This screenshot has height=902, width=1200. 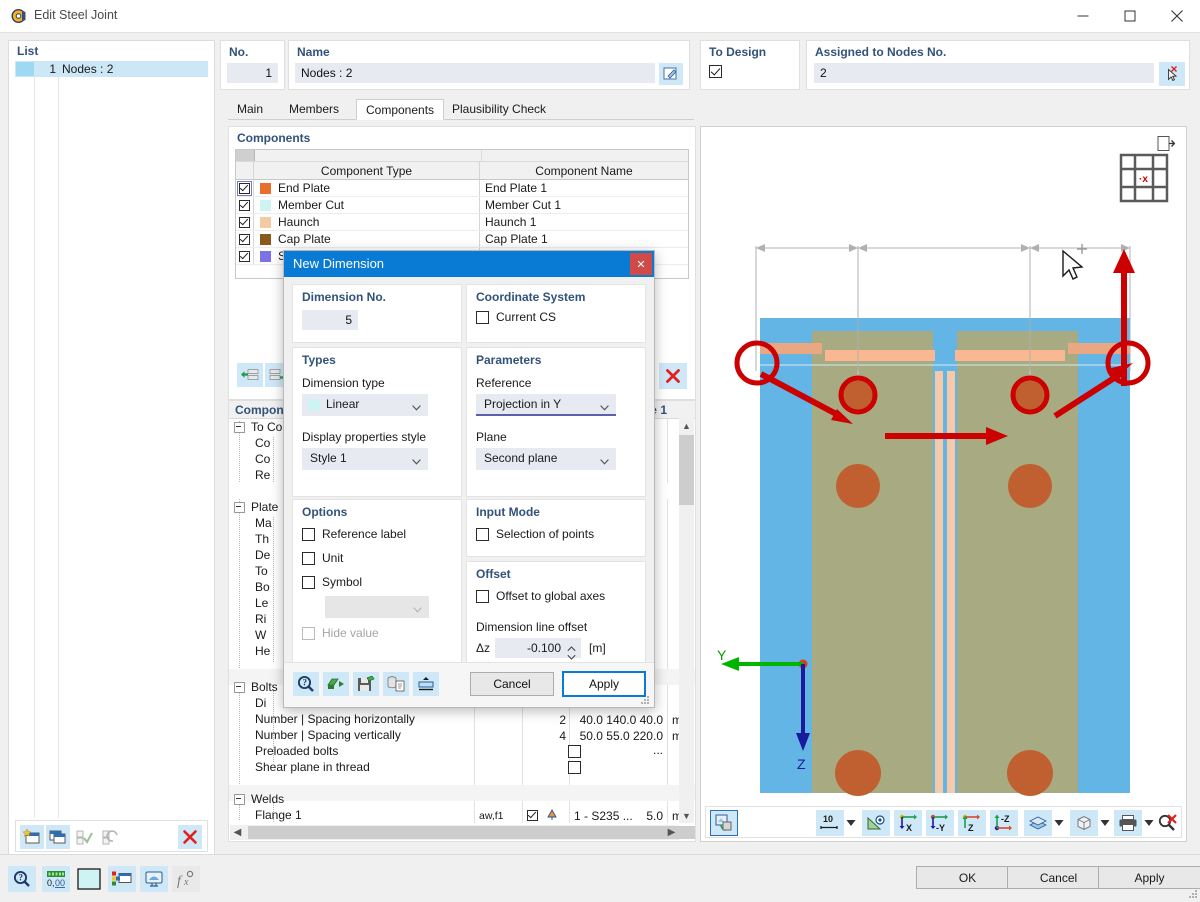 What do you see at coordinates (462, 239) in the screenshot?
I see `table-row: Cap Plate Cap Plate 1` at bounding box center [462, 239].